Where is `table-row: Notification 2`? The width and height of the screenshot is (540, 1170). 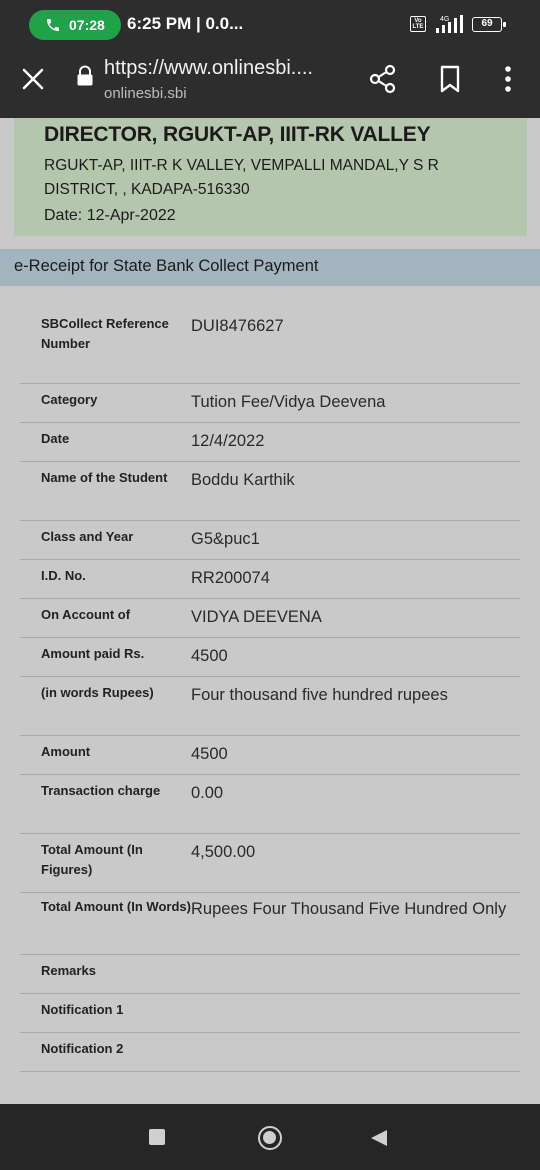 table-row: Notification 2 is located at coordinates (270, 1052).